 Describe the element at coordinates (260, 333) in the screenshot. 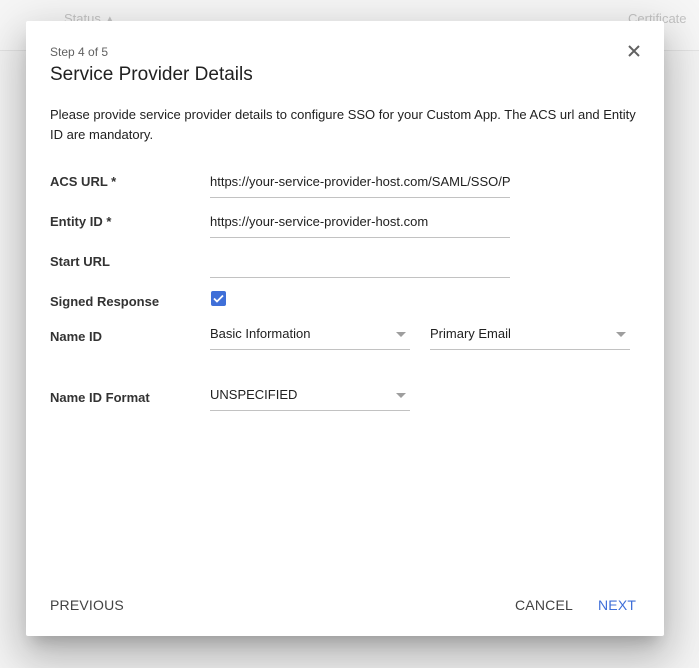

I see `name-id-category-value: Basic Information` at that location.